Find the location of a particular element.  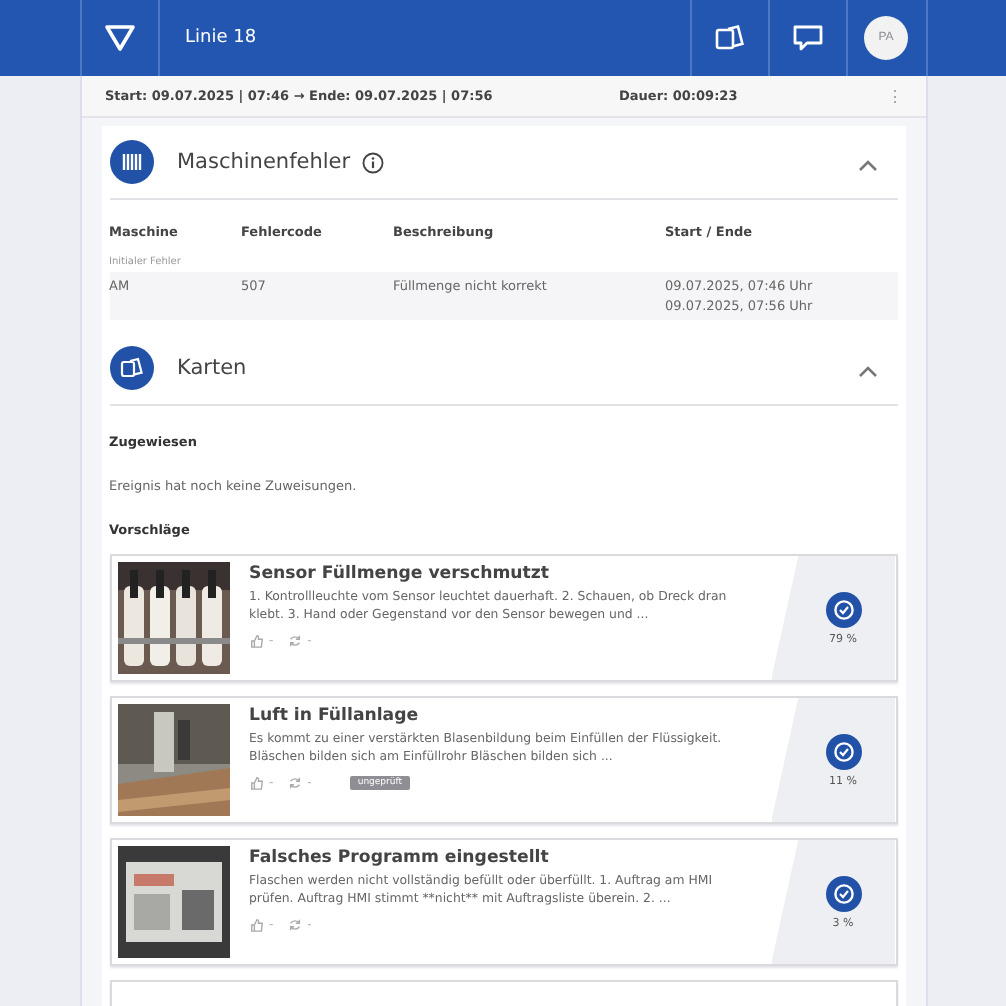

section-title: Maschinenfehler is located at coordinates (264, 162).